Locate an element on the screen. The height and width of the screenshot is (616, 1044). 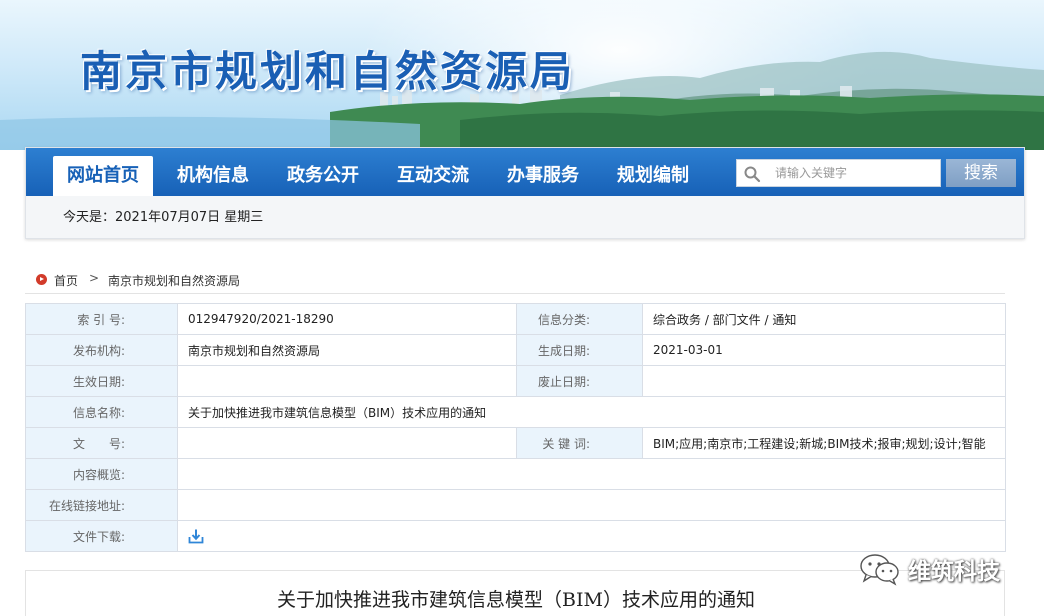
table-row: 生效日期: 废止日期: is located at coordinates (515, 381).